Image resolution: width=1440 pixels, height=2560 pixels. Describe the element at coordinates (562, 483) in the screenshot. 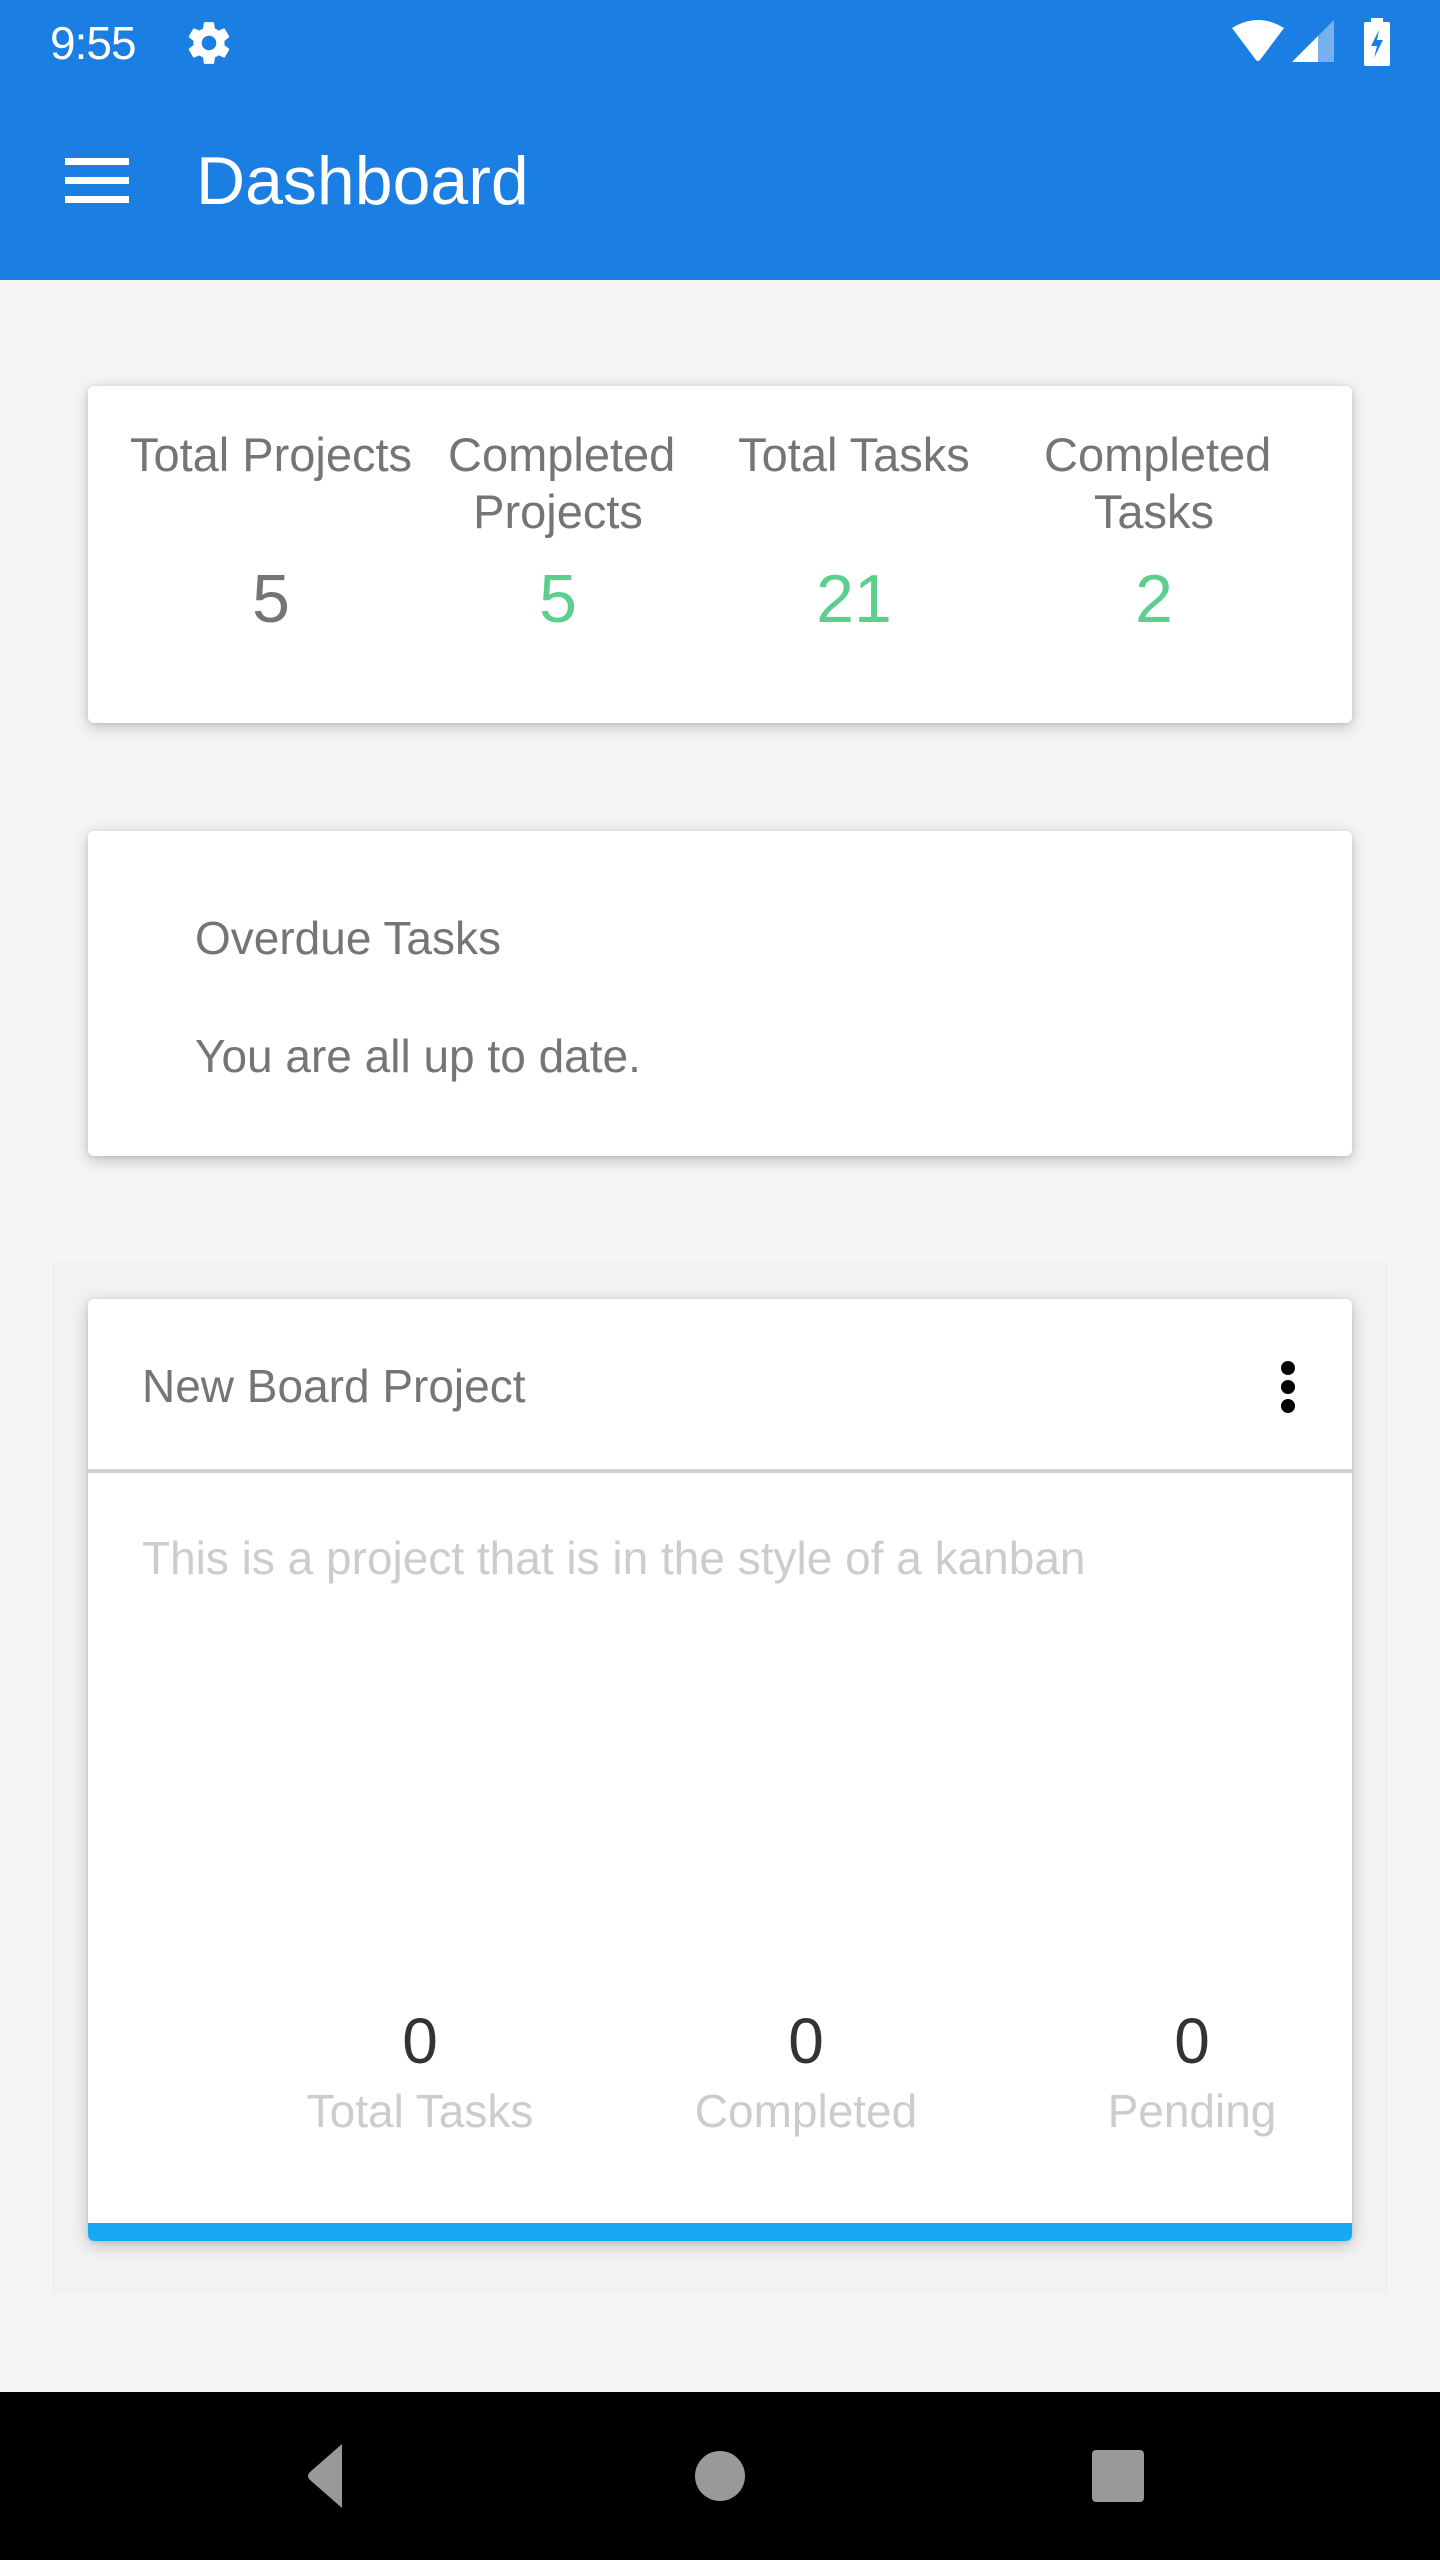

I see `stat-label: Completed Projects` at that location.